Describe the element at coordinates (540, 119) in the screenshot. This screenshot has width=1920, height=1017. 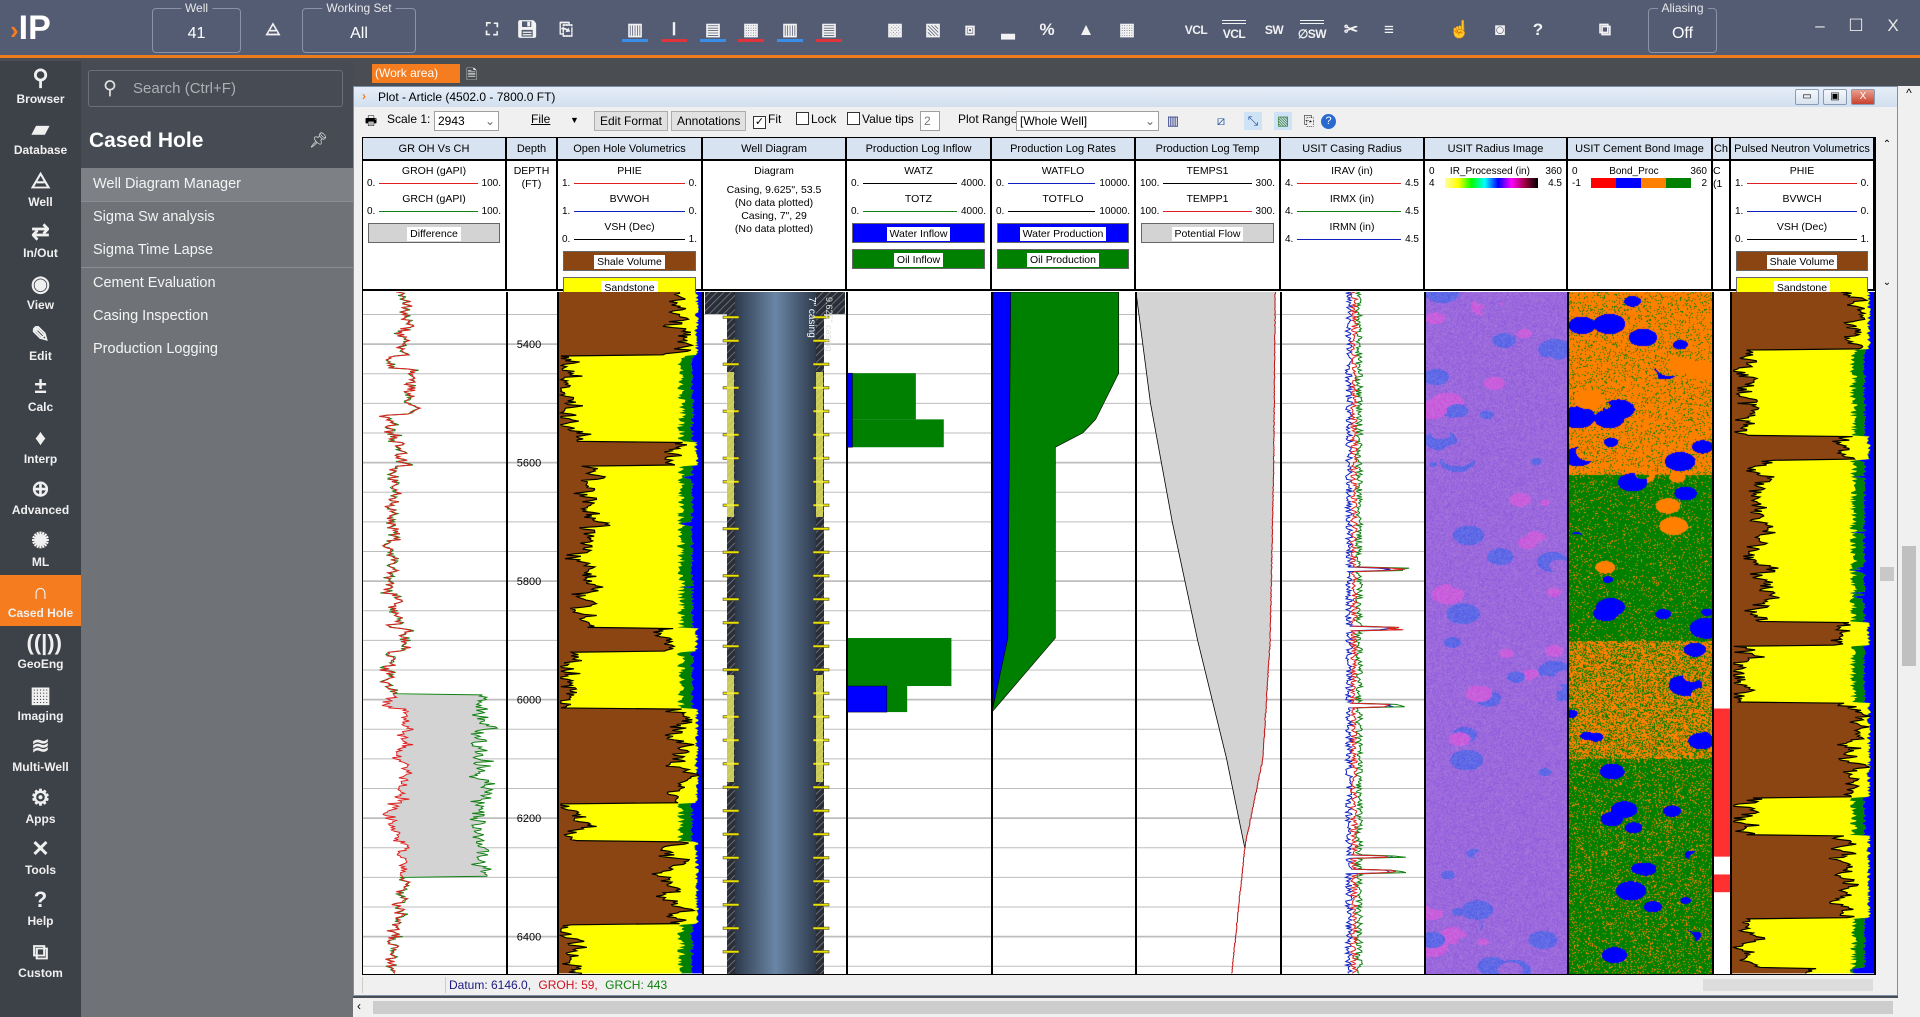
I see `file-menu: File` at that location.